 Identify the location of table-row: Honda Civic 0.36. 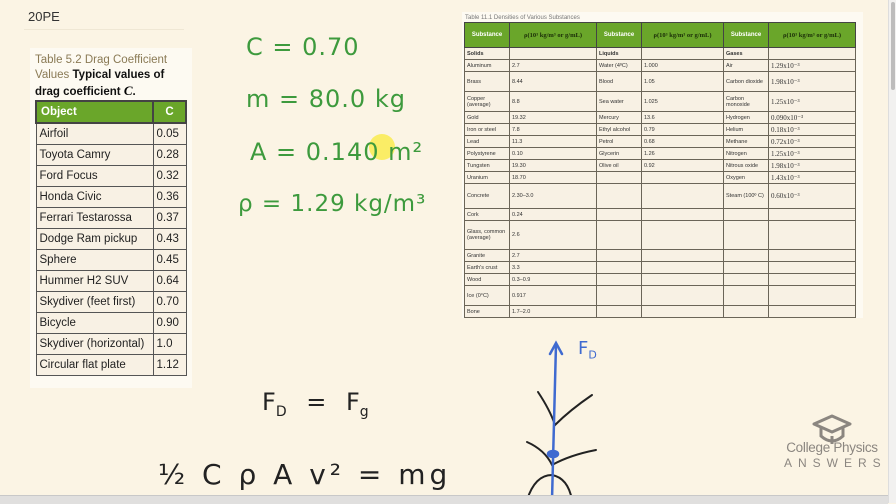
(111, 197).